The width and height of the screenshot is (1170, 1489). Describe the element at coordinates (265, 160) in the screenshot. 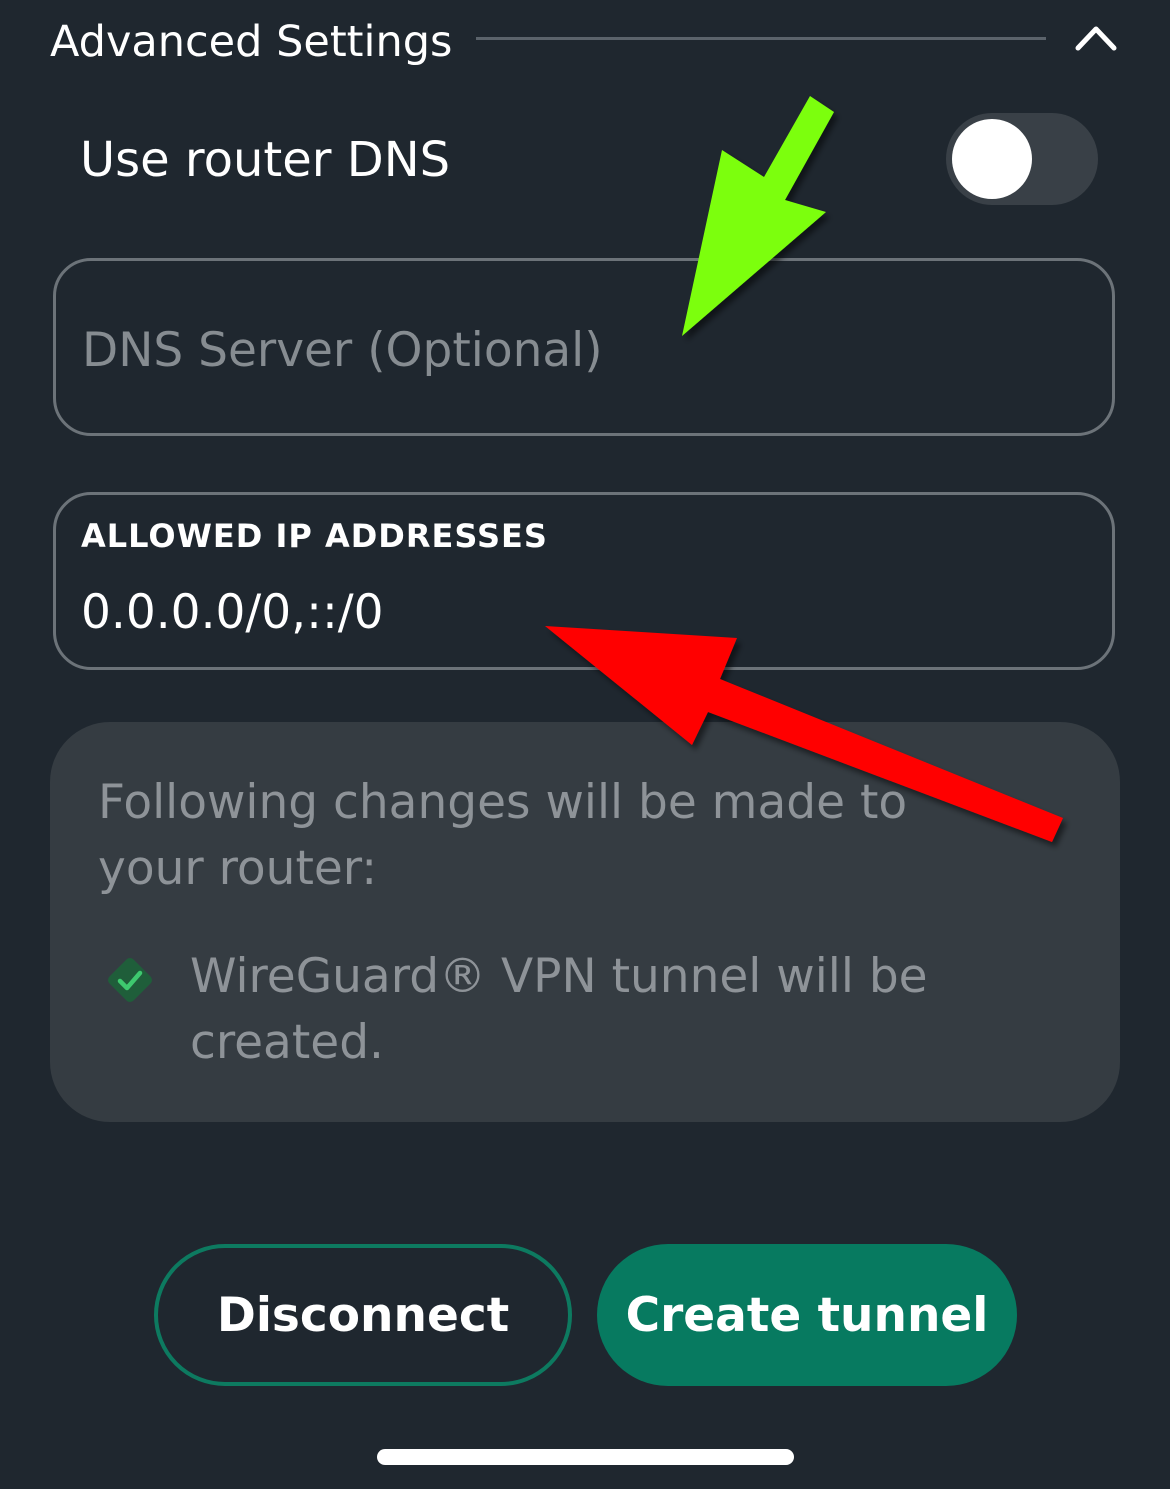

I see `router-dns-label: Use router DNS` at that location.